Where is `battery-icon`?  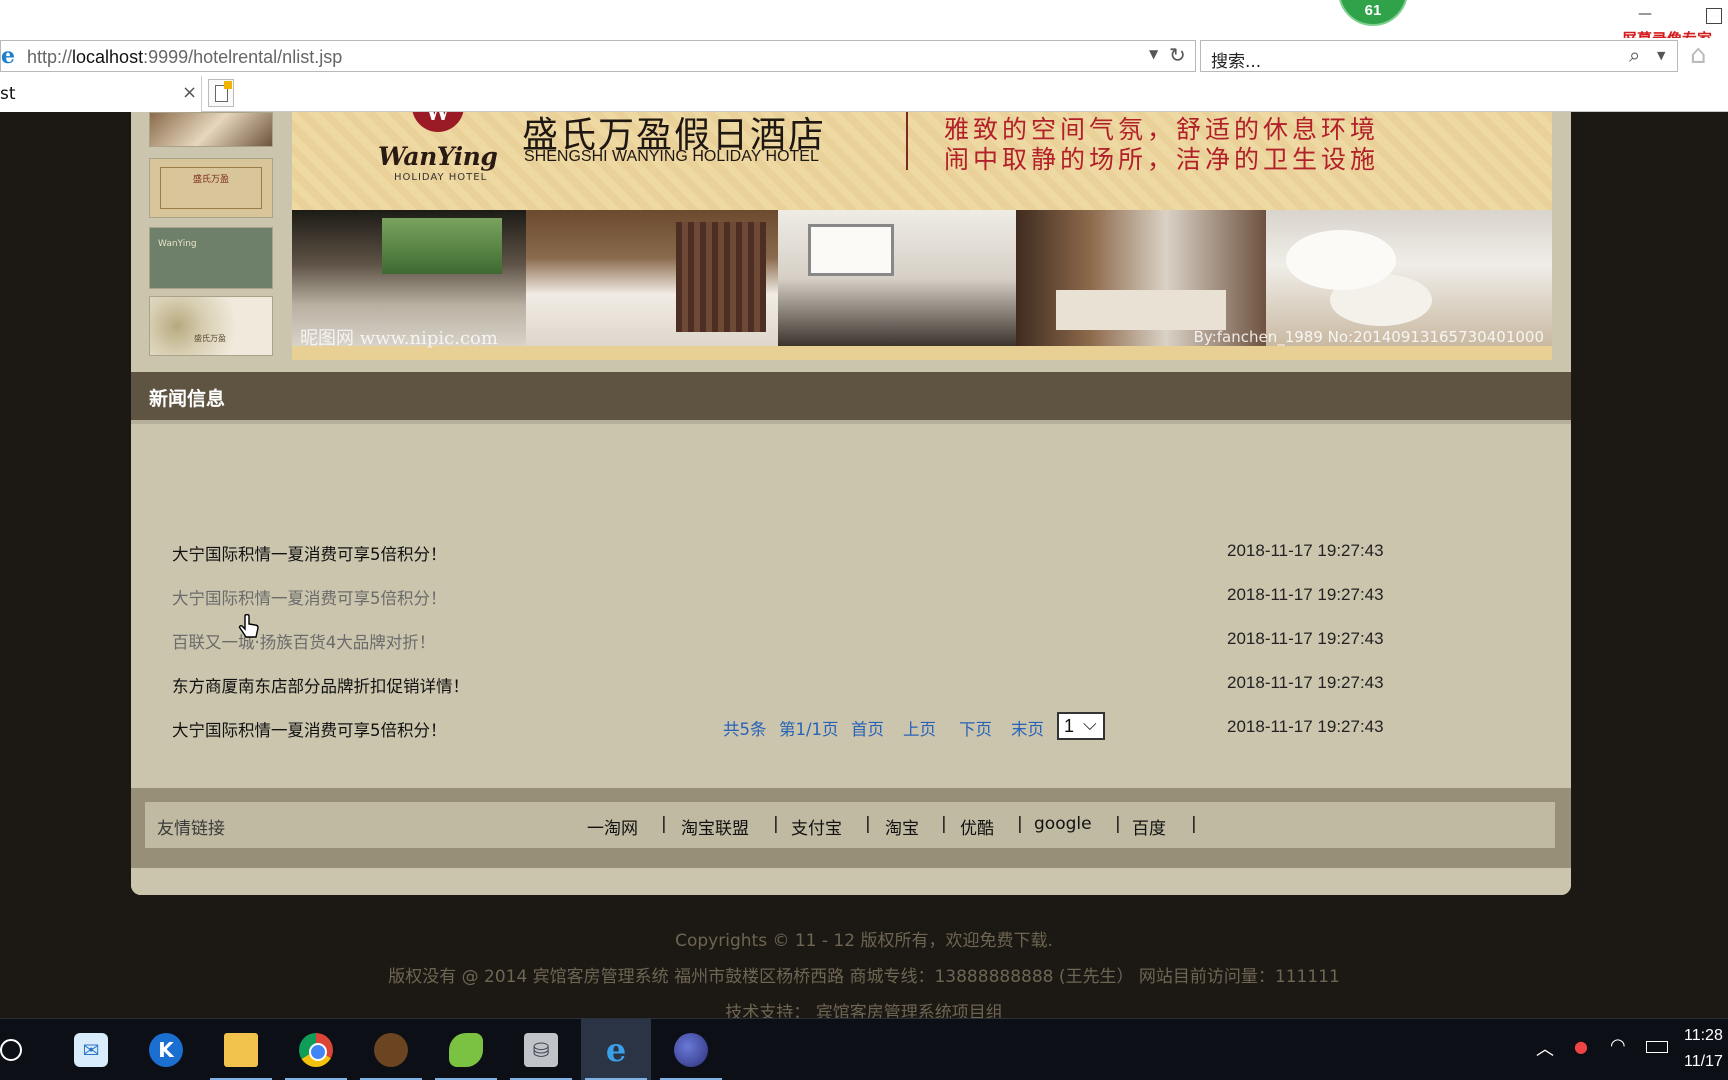
battery-icon is located at coordinates (1657, 1047).